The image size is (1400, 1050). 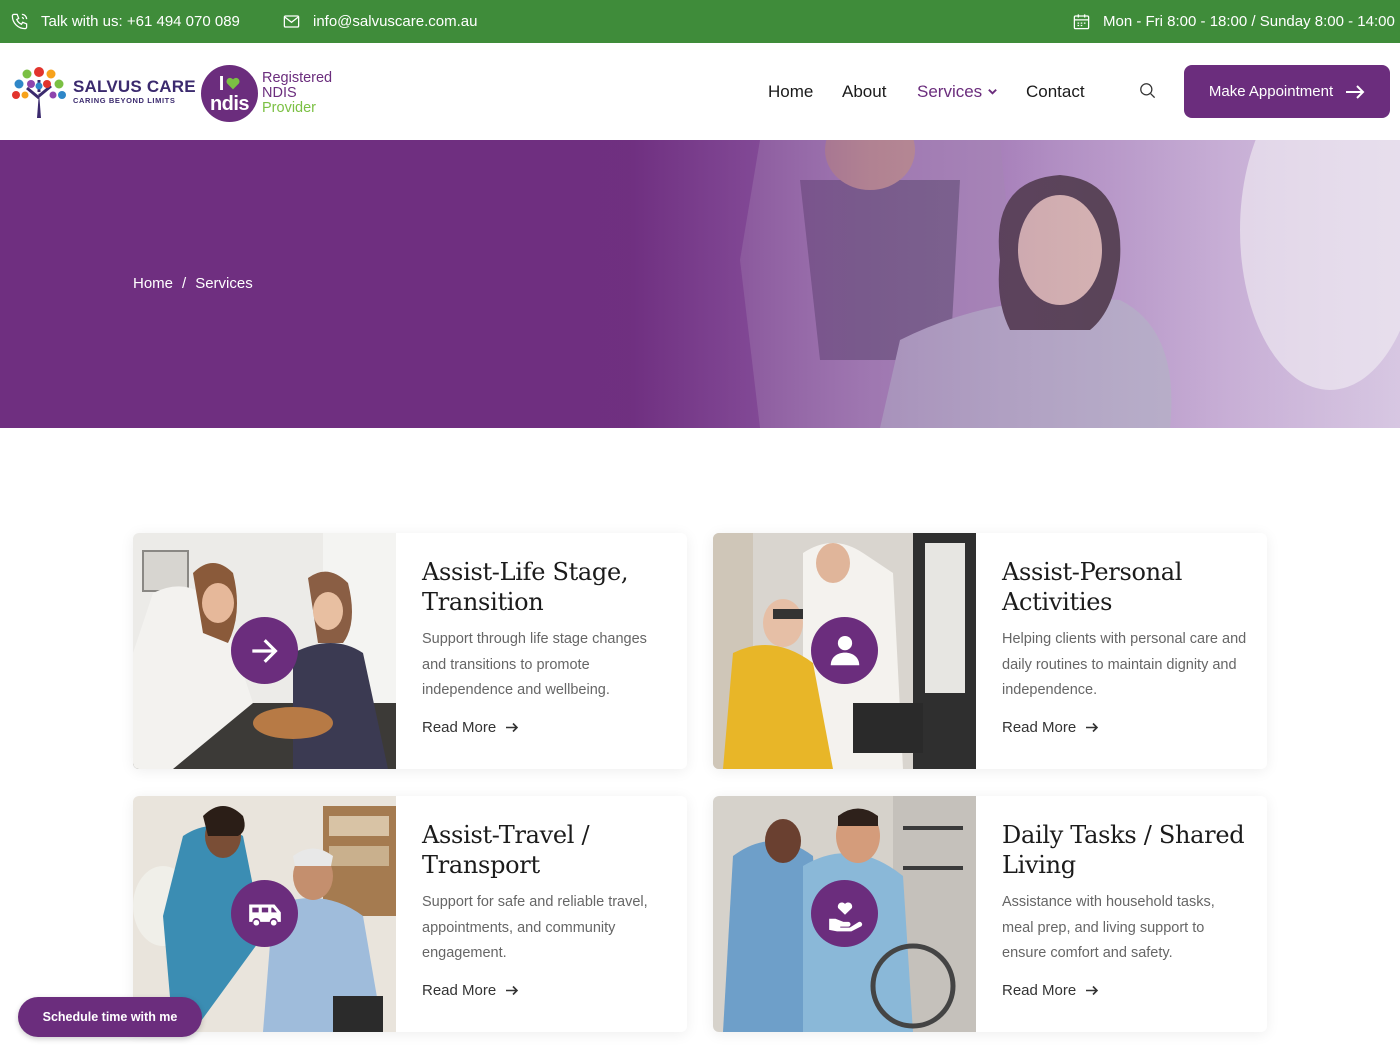 I want to click on tree-logo-icon, so click(x=39, y=92).